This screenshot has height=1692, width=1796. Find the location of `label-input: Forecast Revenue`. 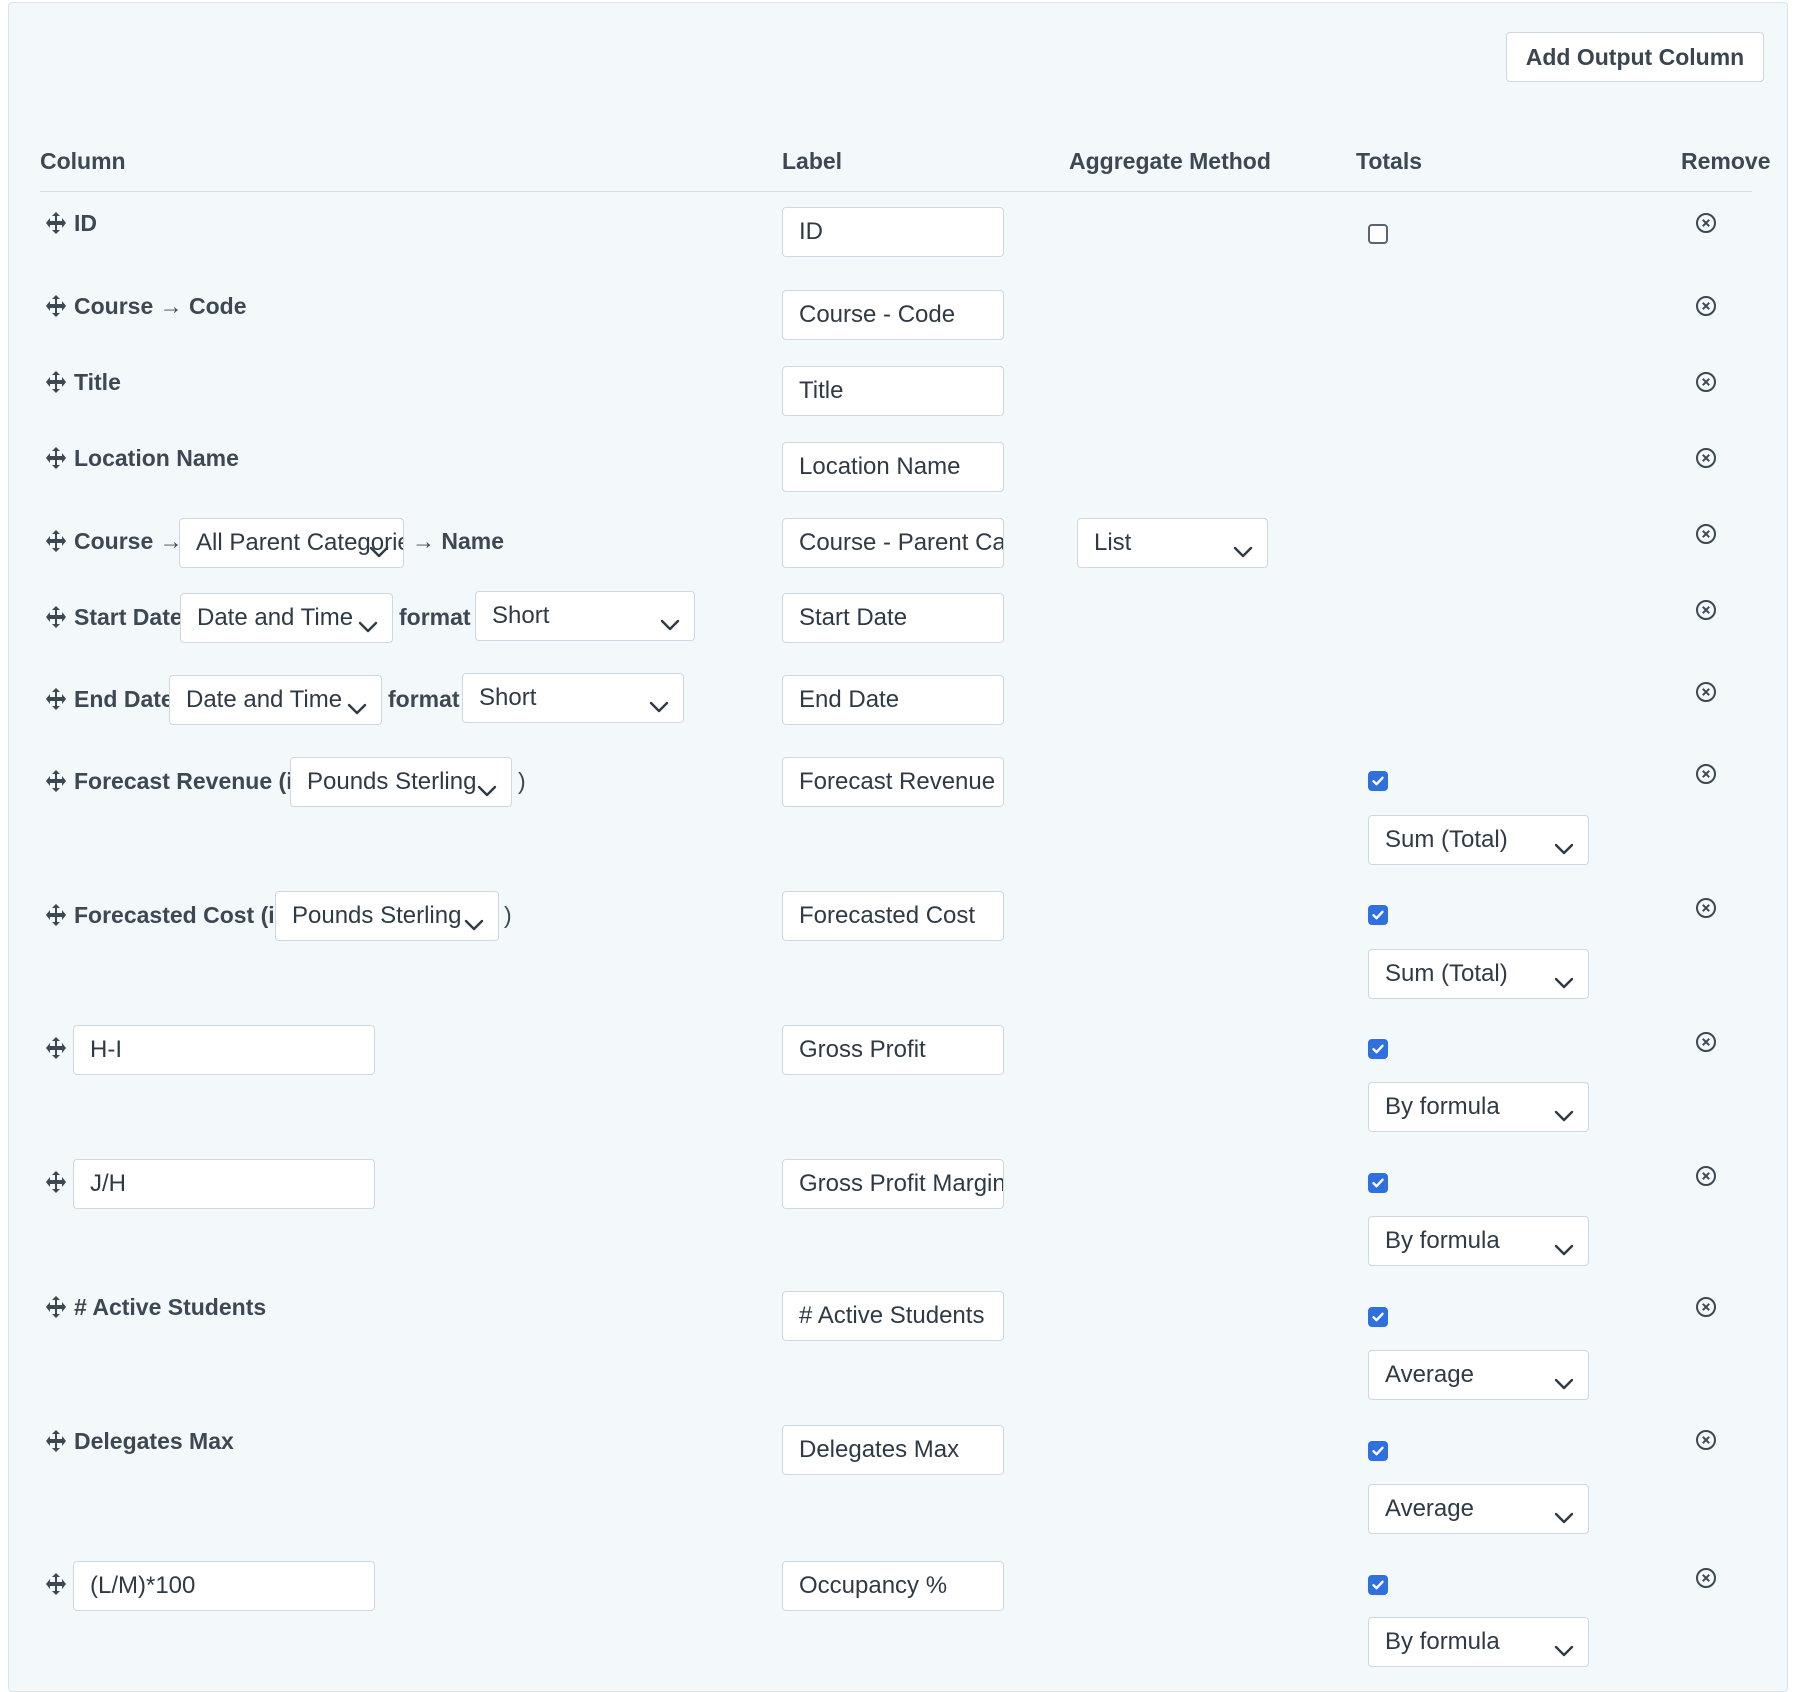

label-input: Forecast Revenue is located at coordinates (893, 782).